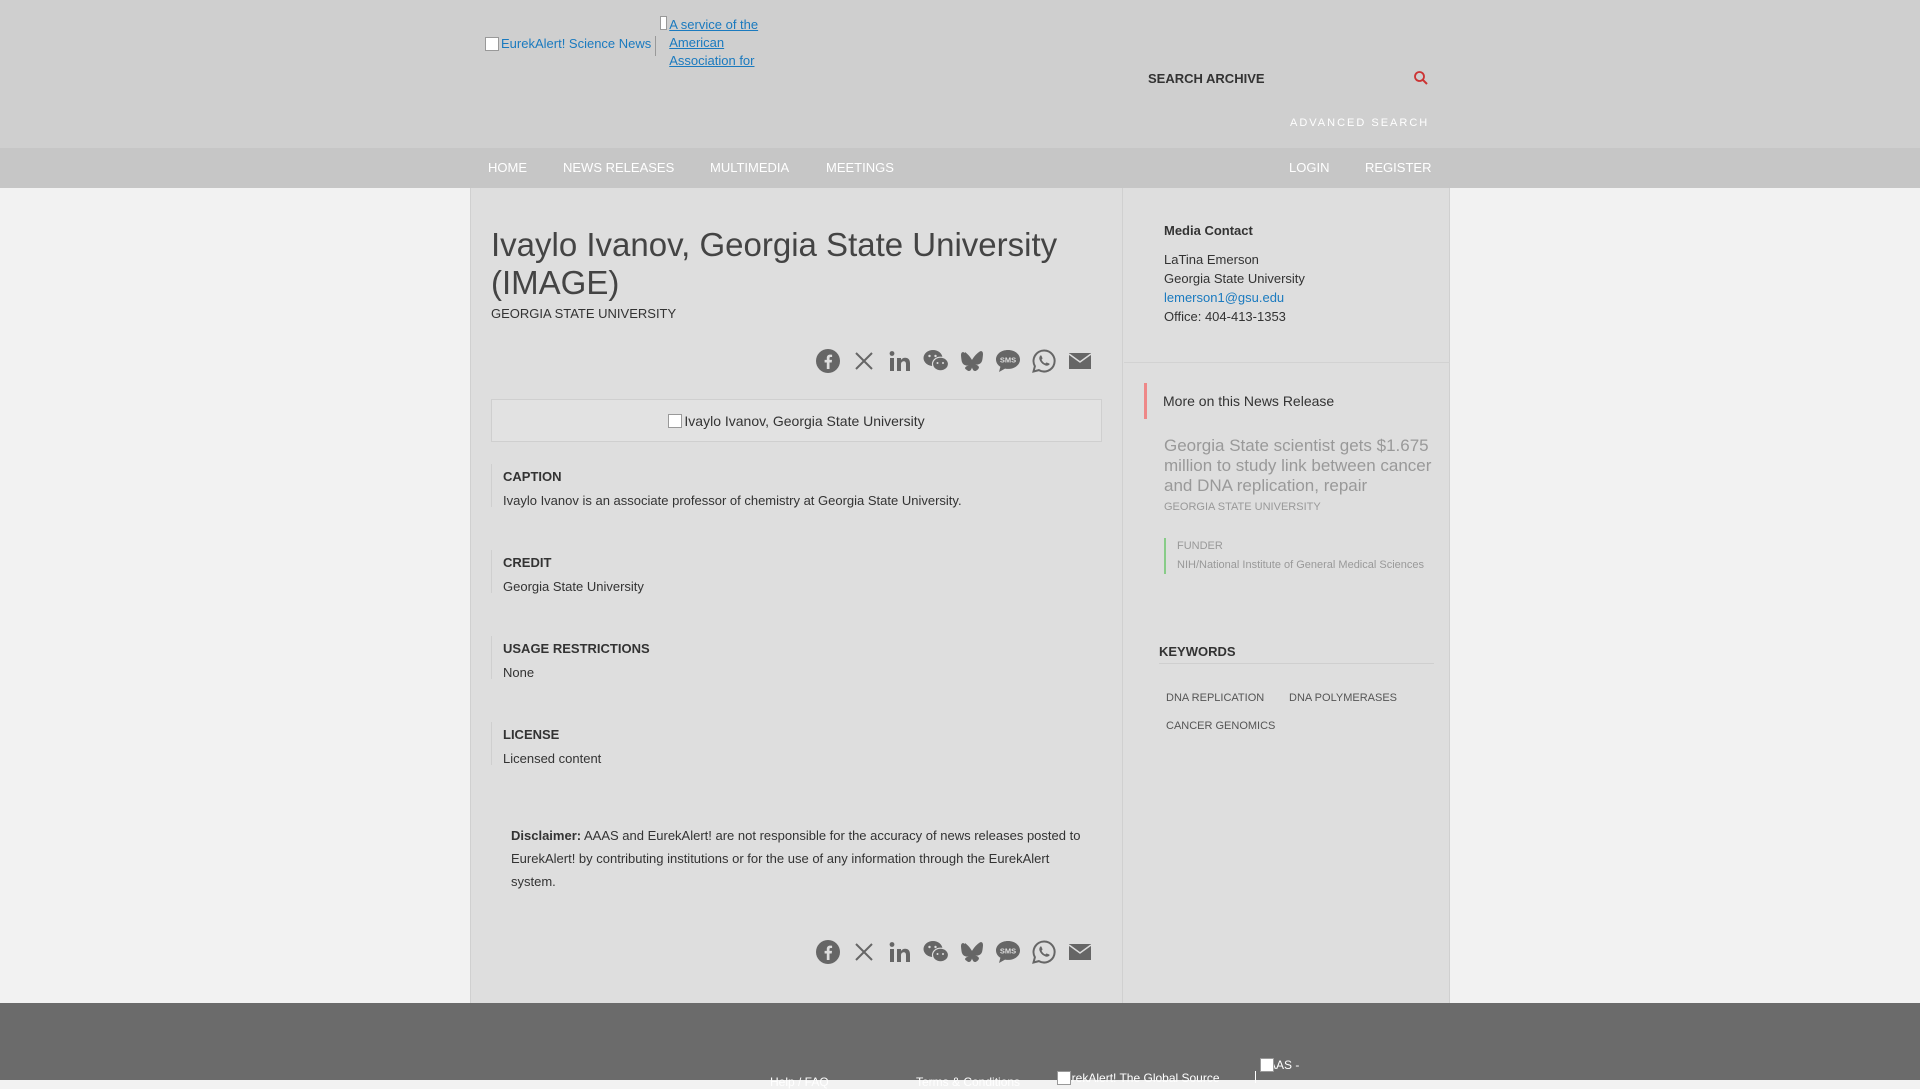 Image resolution: width=1920 pixels, height=1089 pixels. Describe the element at coordinates (791, 658) in the screenshot. I see `usage-block: USAGE RESTRICTIONS None` at that location.